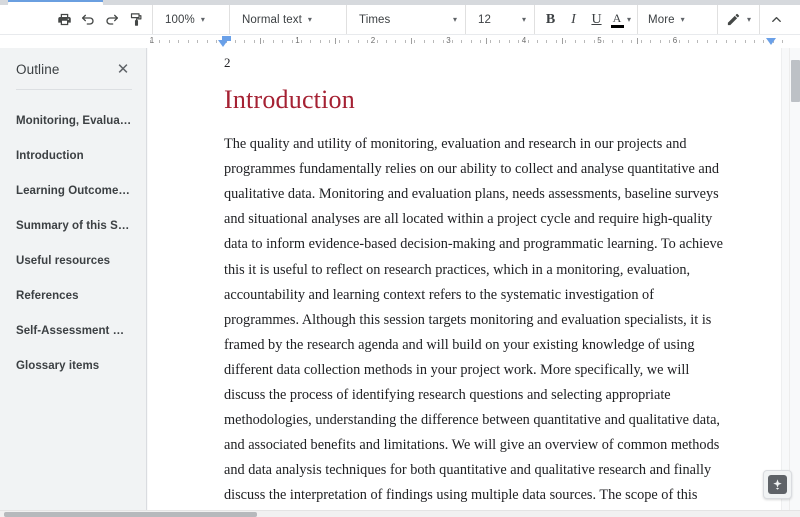  I want to click on ruler-number-1: 1, so click(297, 40).